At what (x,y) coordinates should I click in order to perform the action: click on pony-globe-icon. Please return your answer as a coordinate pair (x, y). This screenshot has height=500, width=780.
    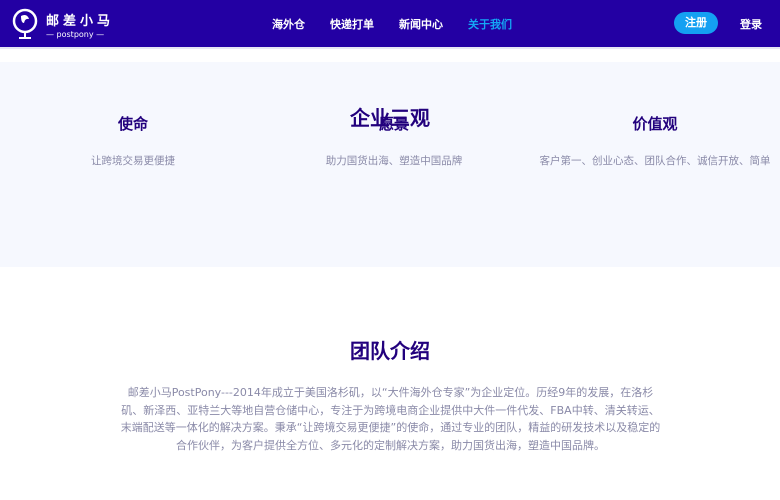
    Looking at the image, I should click on (25, 23).